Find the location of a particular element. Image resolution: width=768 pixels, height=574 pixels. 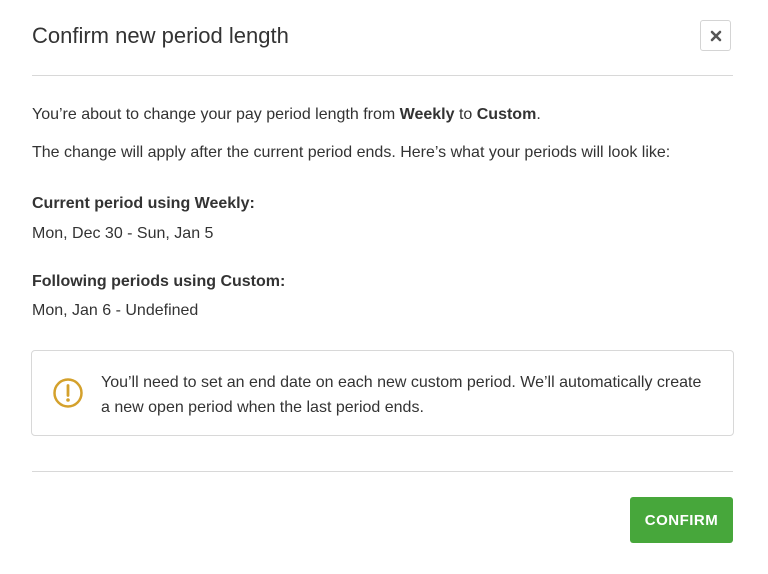

current-period-value: Mon, Dec 30 - Sun, Jan 5 is located at coordinates (123, 233).